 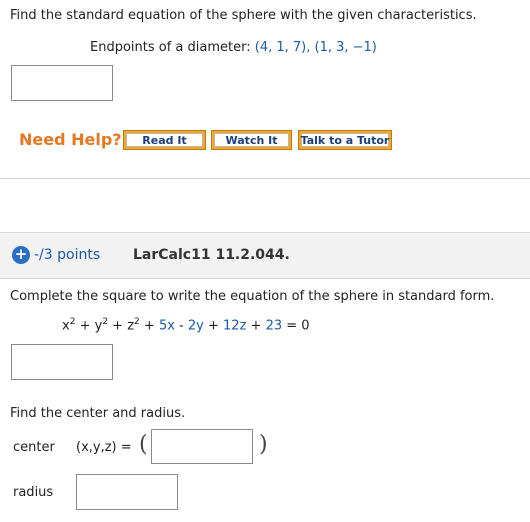 What do you see at coordinates (172, 47) in the screenshot?
I see `condition-label: Endpoints of a diameter:` at bounding box center [172, 47].